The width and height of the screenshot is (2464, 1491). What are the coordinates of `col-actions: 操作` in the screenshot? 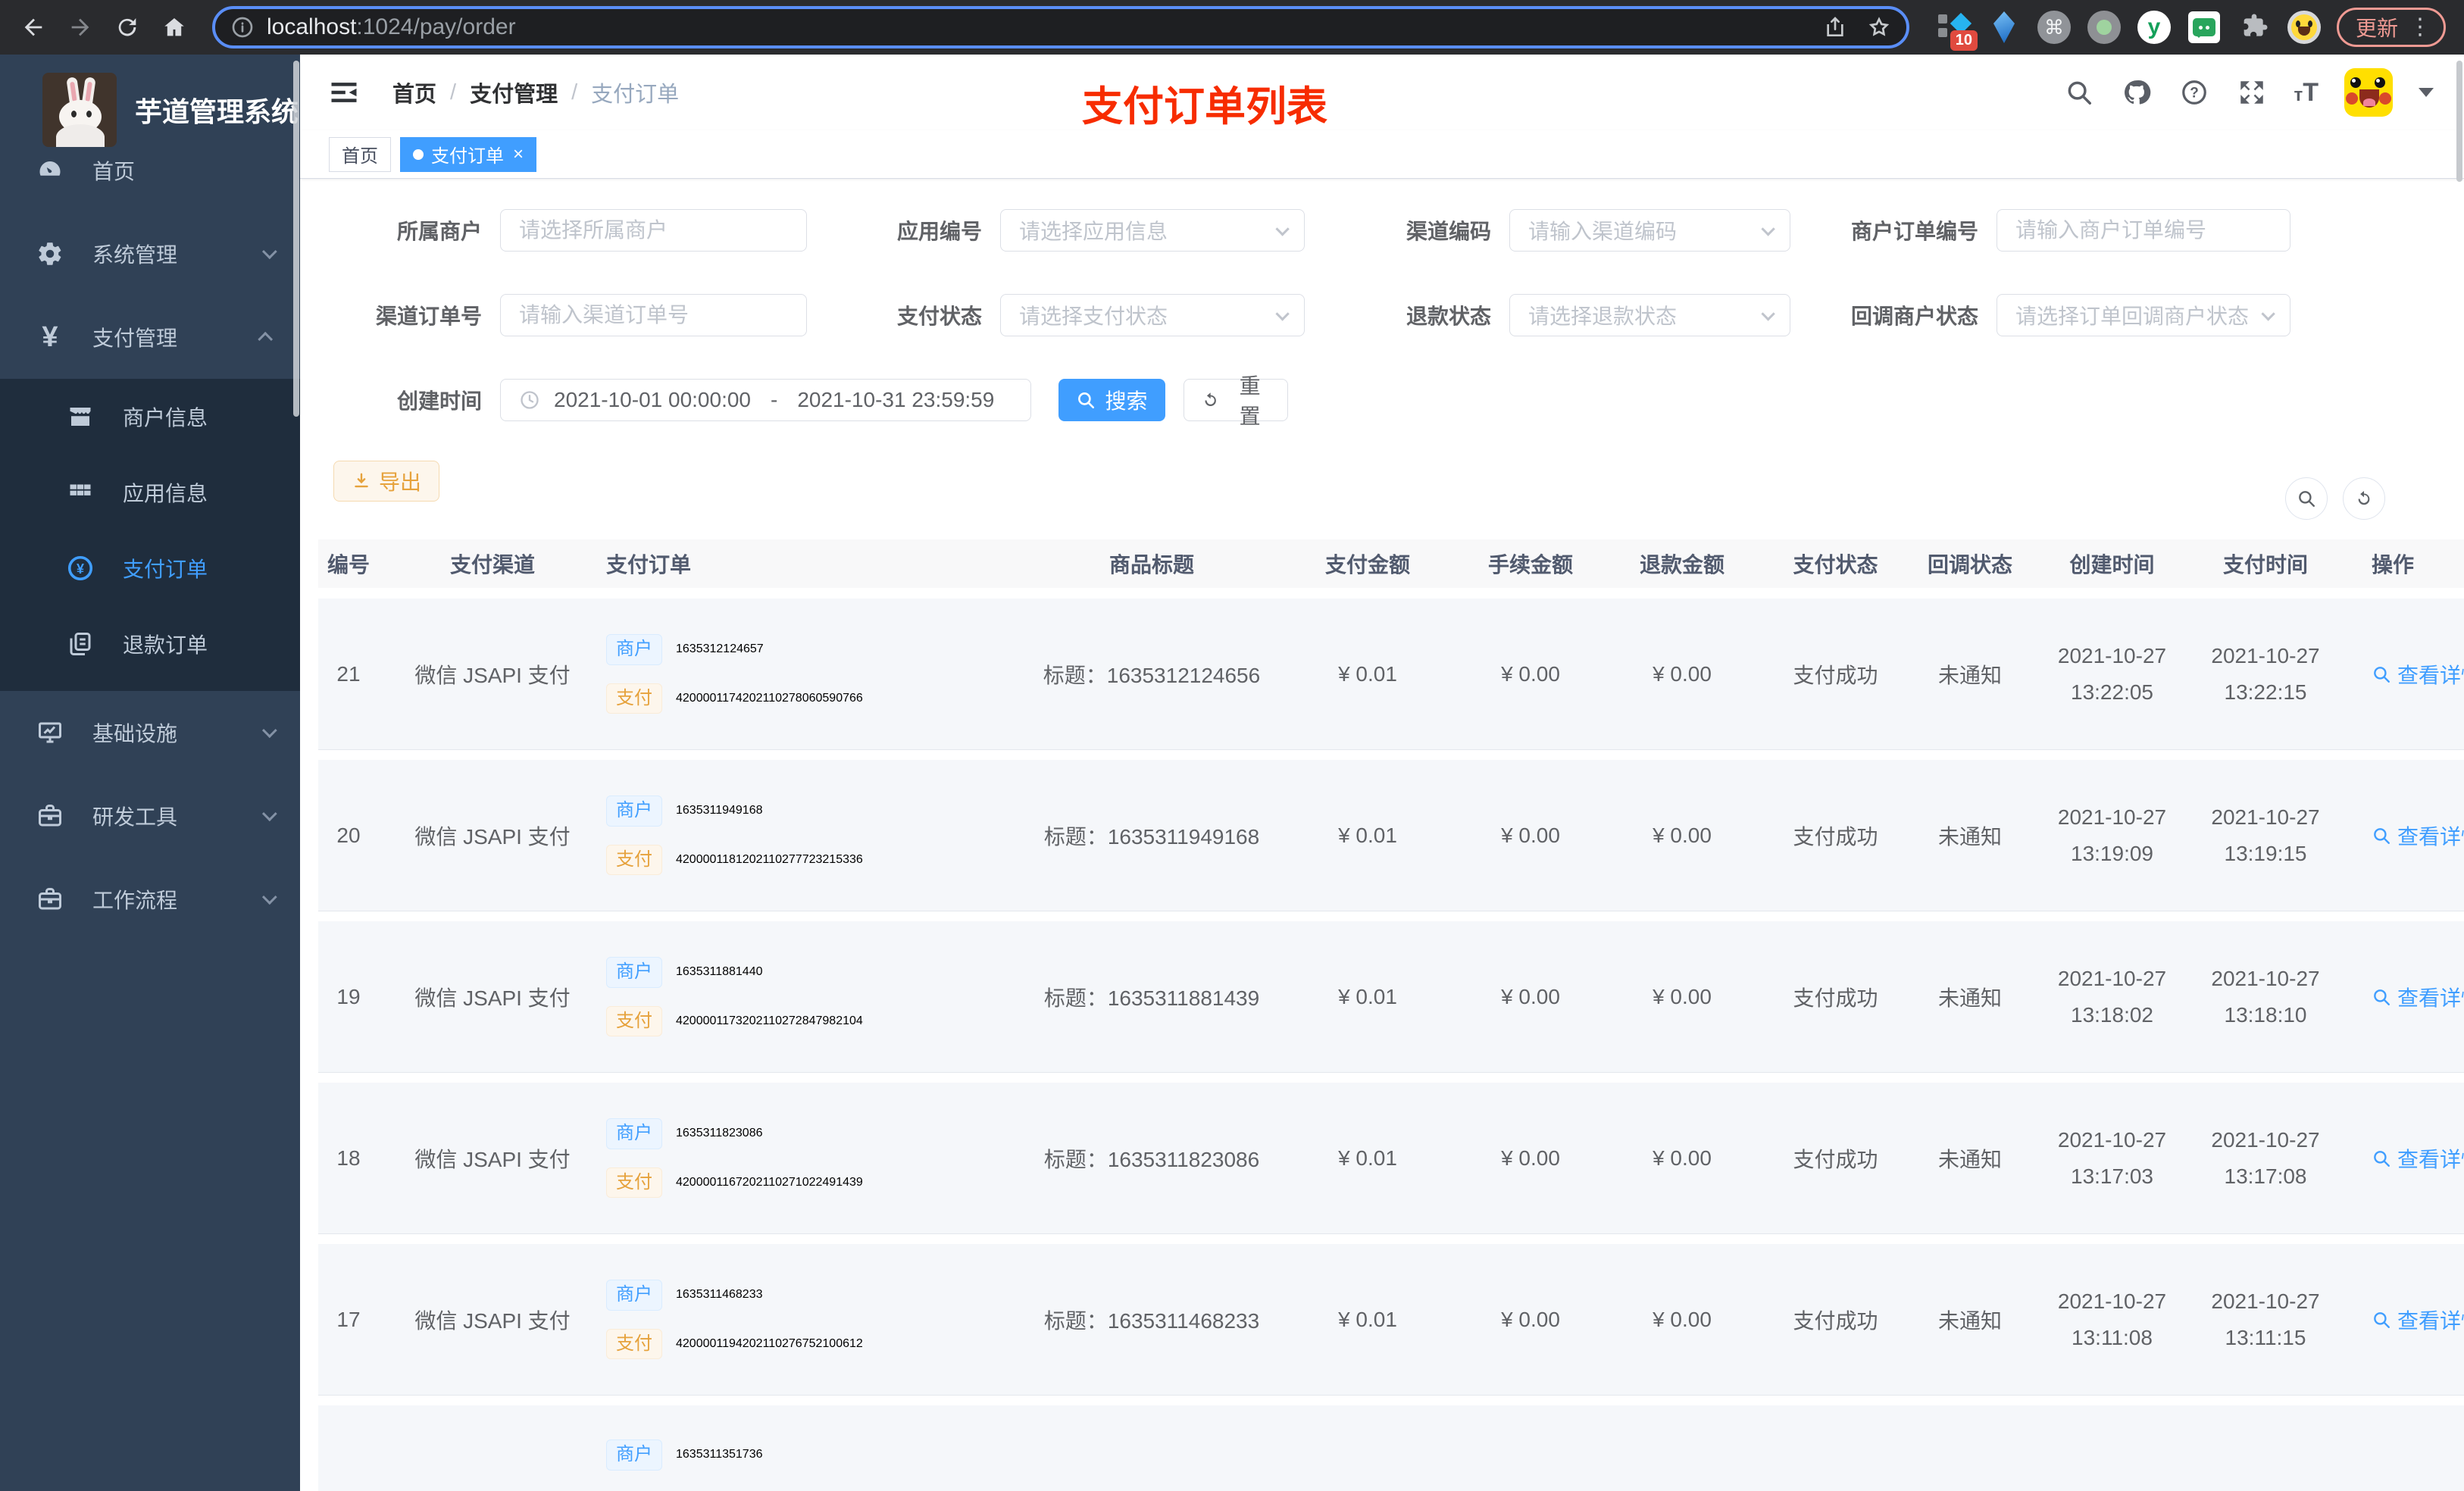 It's located at (2393, 565).